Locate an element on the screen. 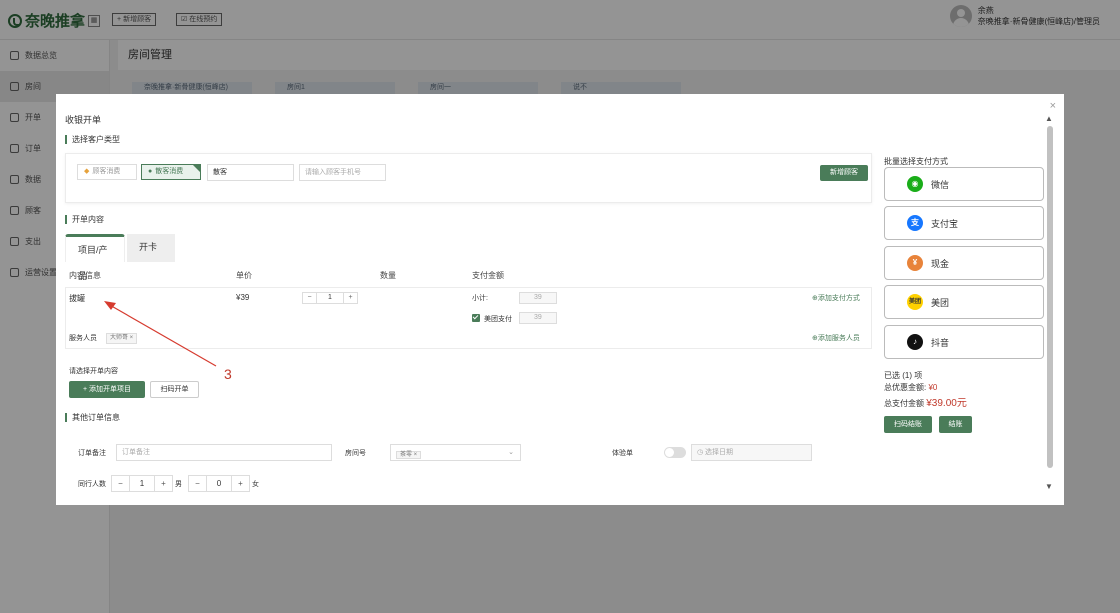 The image size is (1120, 613). checkout-button: 结账 is located at coordinates (955, 424).